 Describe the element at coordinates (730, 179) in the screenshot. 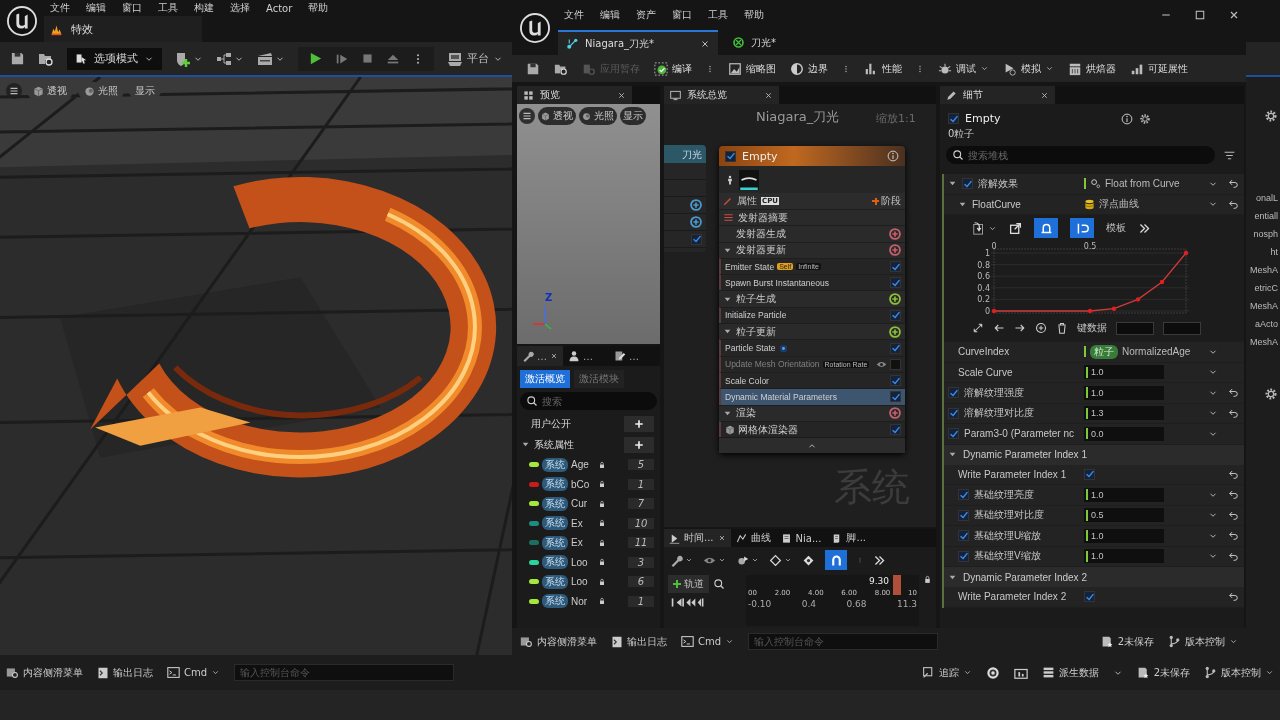

I see `figure-icon` at that location.